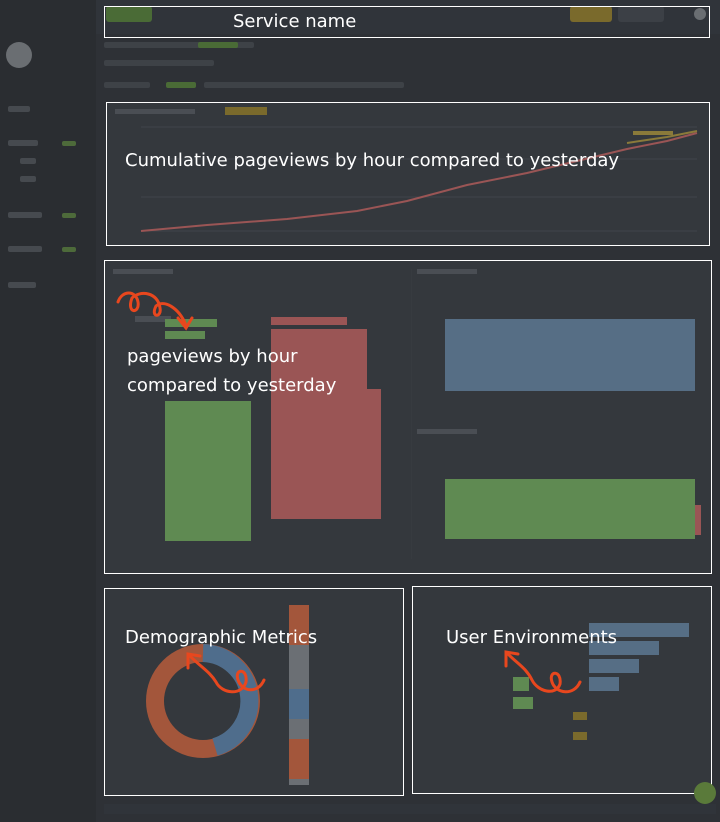 The width and height of the screenshot is (720, 822). I want to click on cumulative-pageviews-chart, so click(406, 169).